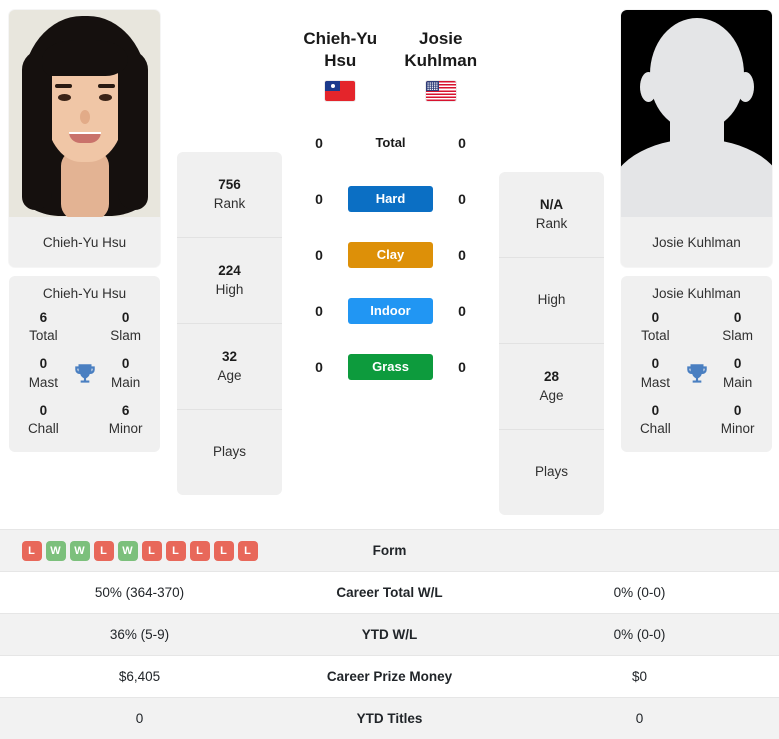 This screenshot has height=739, width=779. I want to click on right-player-name-block: Josie Kuhlman, so click(441, 64).